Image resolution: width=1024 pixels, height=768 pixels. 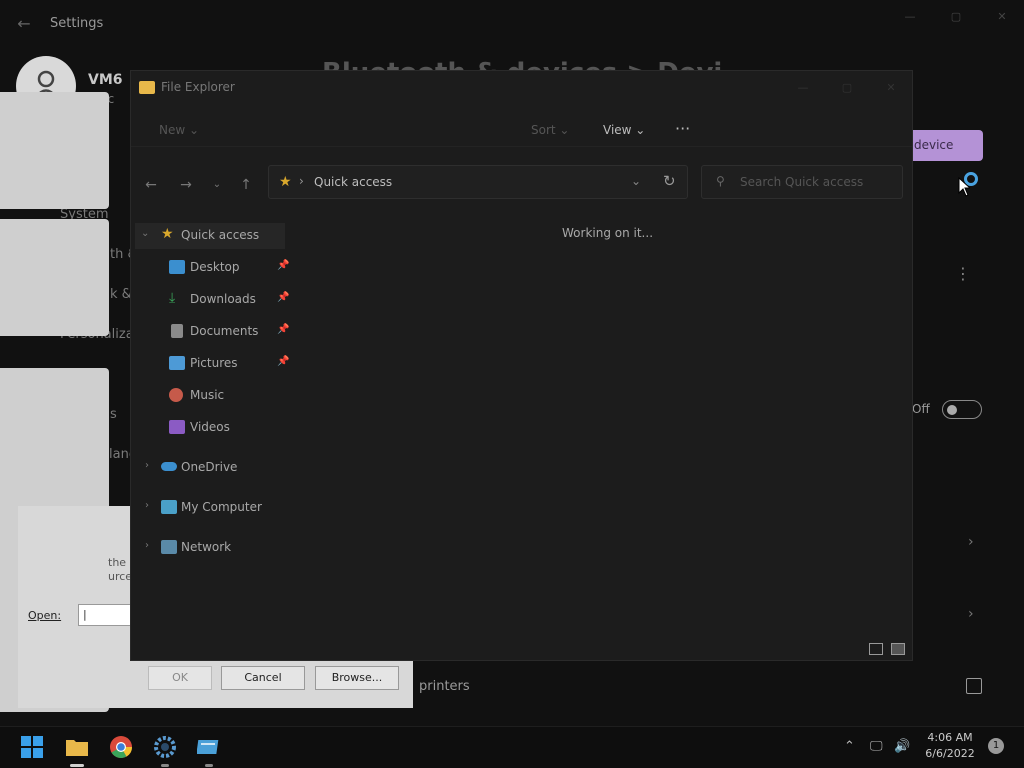 What do you see at coordinates (263, 678) in the screenshot?
I see `cancel-button: Cancel` at bounding box center [263, 678].